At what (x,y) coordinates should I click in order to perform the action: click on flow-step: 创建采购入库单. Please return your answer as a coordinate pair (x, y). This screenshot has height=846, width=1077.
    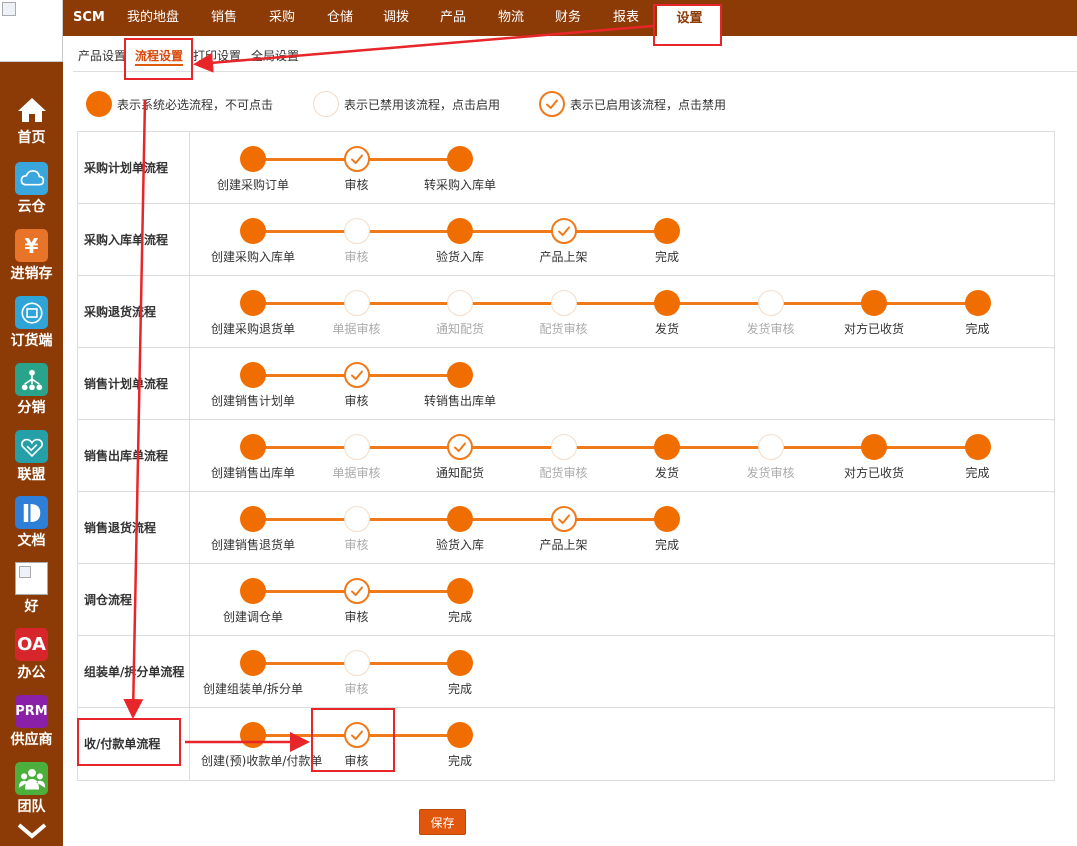
    Looking at the image, I should click on (253, 241).